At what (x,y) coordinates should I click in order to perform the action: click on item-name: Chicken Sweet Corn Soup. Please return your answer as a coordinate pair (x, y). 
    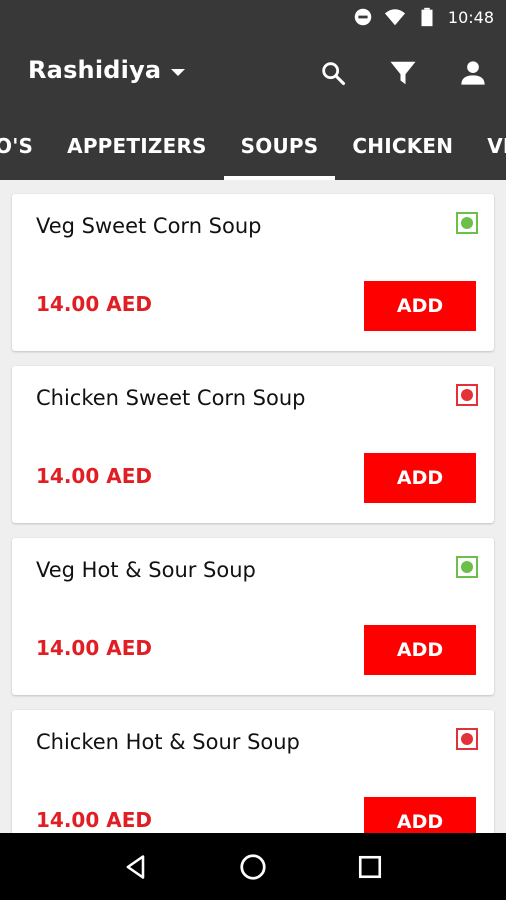
    Looking at the image, I should click on (171, 398).